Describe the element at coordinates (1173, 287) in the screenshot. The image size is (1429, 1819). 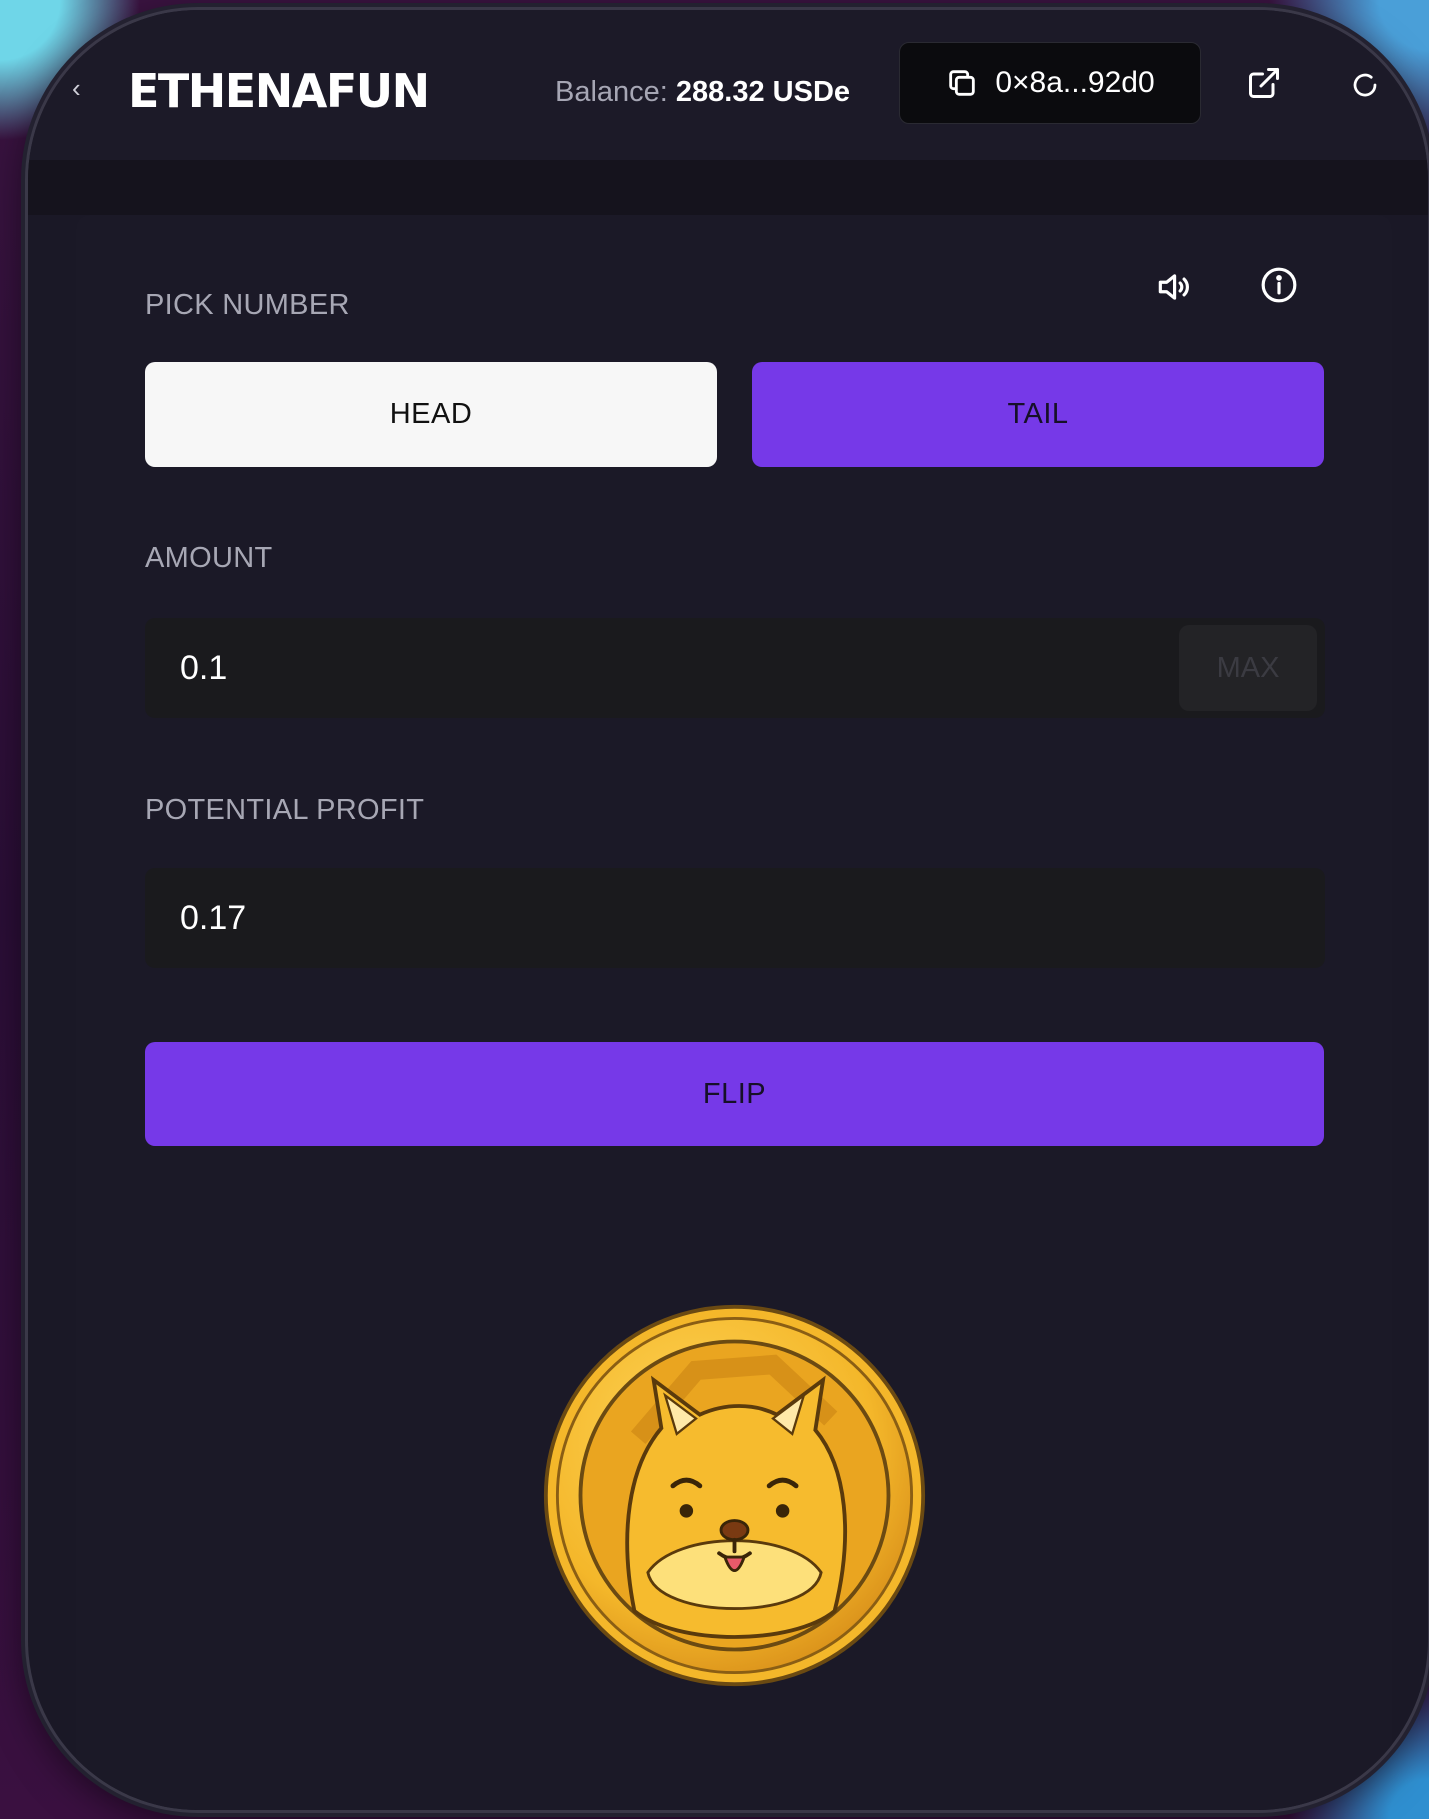
I see `volume-icon` at that location.